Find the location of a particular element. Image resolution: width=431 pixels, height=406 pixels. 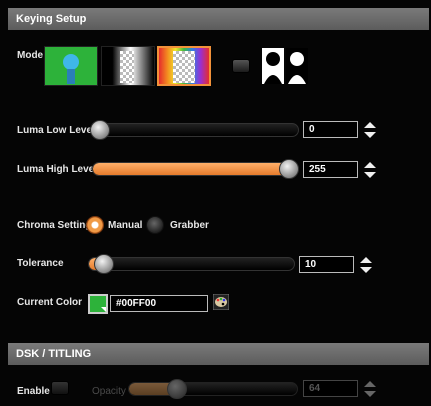

mode-green-screen-button is located at coordinates (71, 66).